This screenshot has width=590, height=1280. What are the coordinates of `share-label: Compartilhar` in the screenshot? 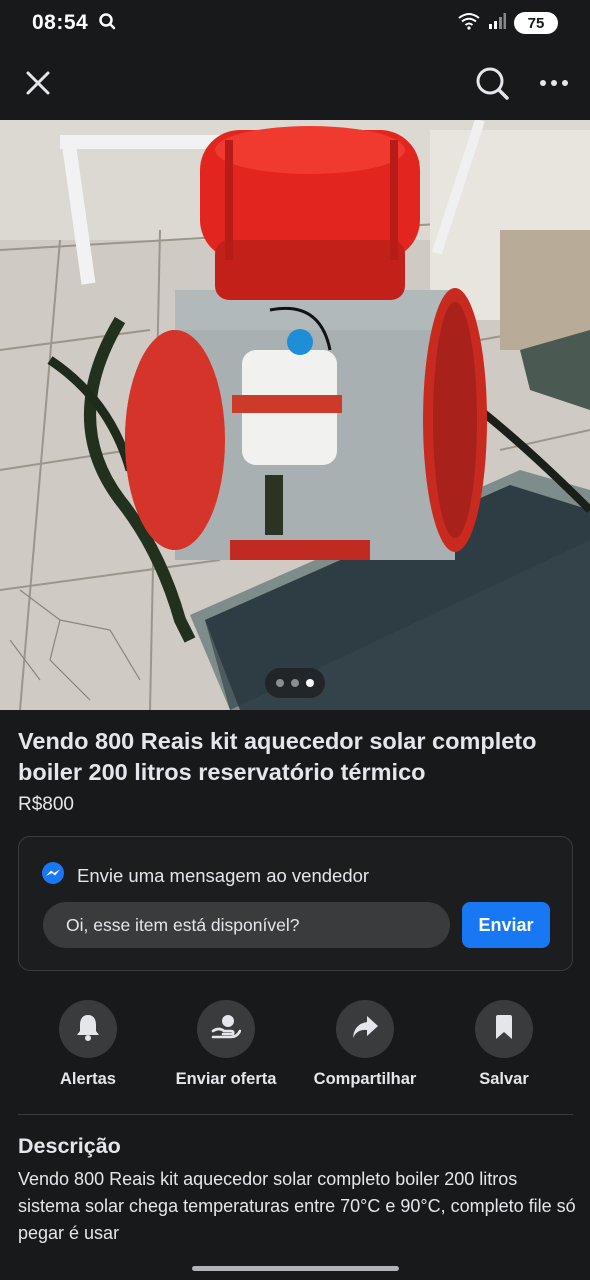 It's located at (365, 1079).